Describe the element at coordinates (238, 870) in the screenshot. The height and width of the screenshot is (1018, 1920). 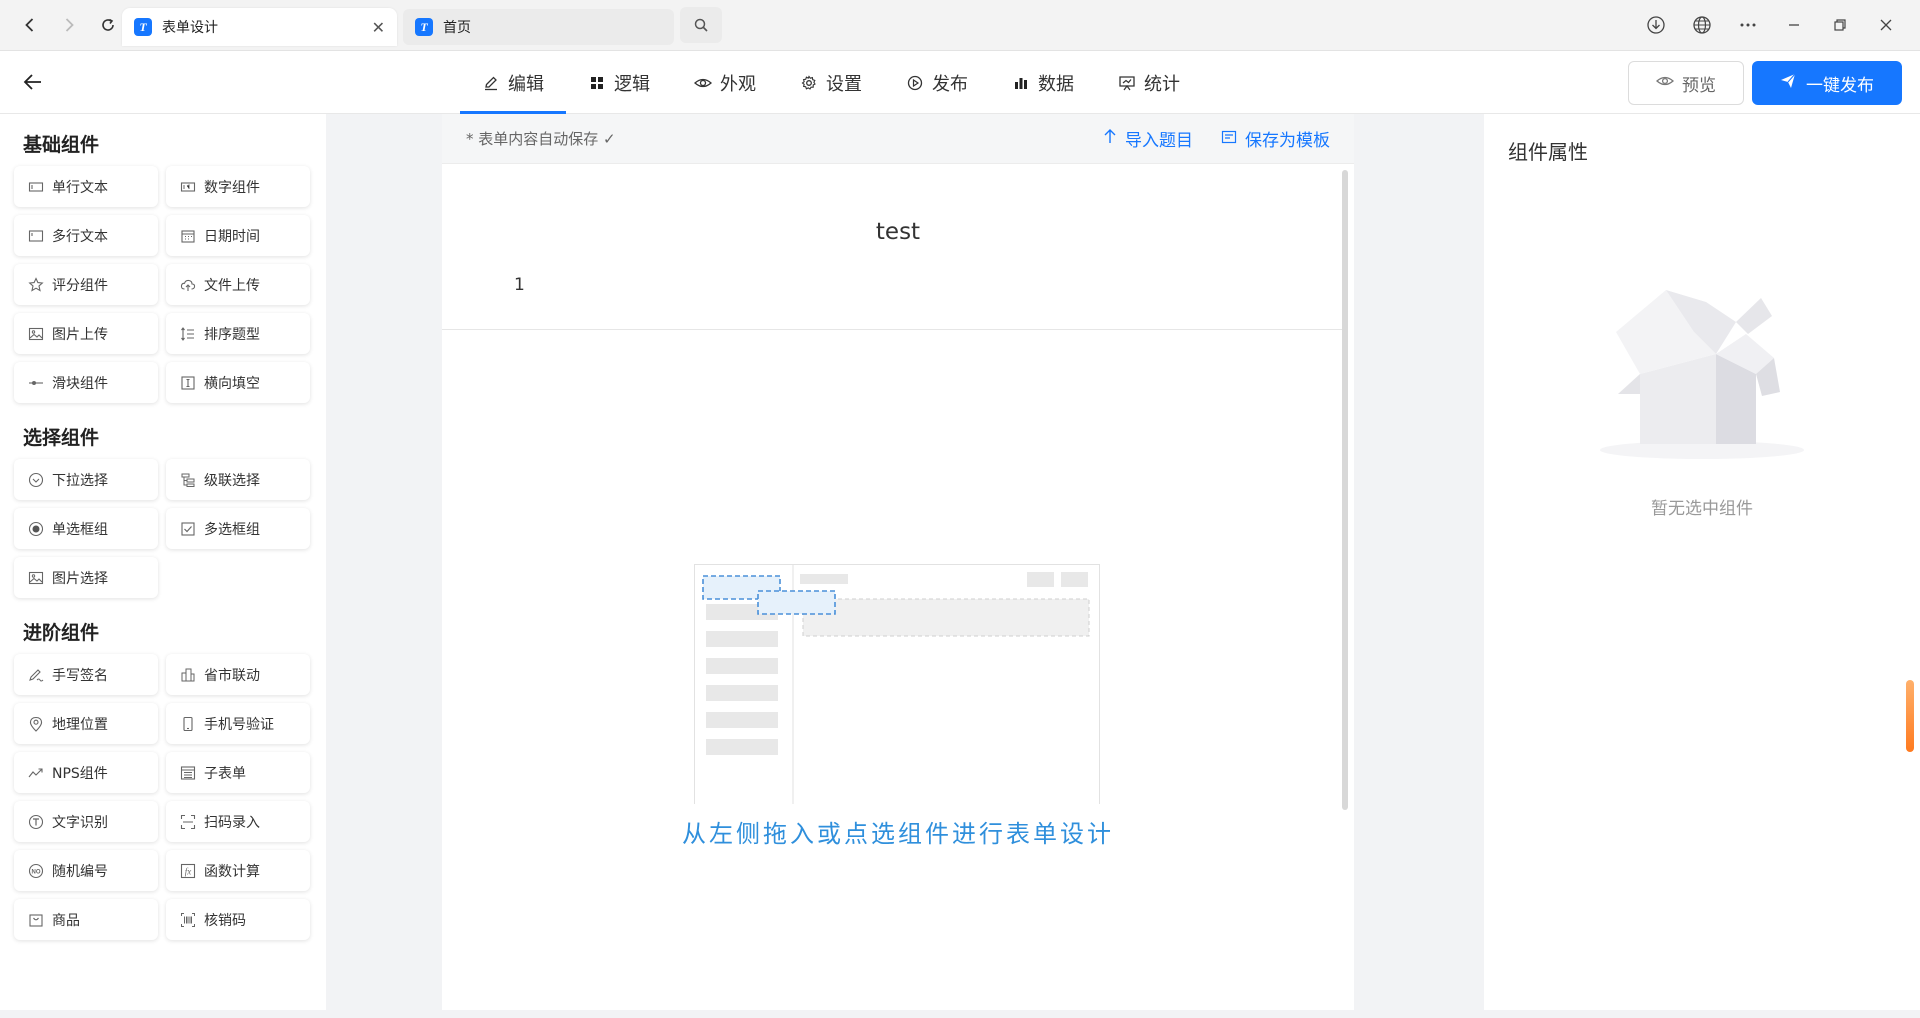
I see `component-function-calc: fx 函数计算` at that location.